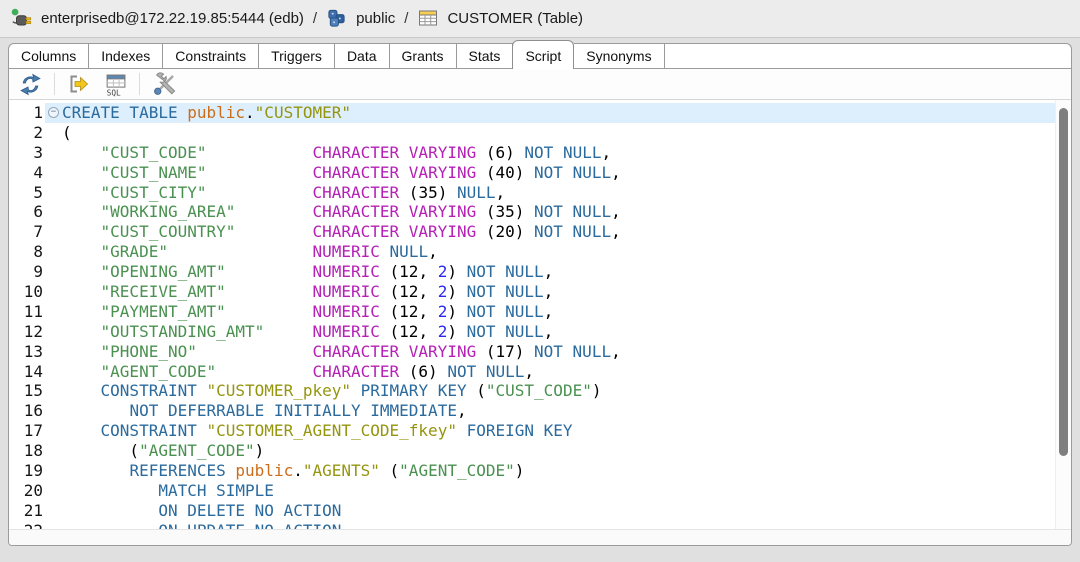  Describe the element at coordinates (540, 490) in the screenshot. I see `code-line: 20 MATCH SIMPLE` at that location.